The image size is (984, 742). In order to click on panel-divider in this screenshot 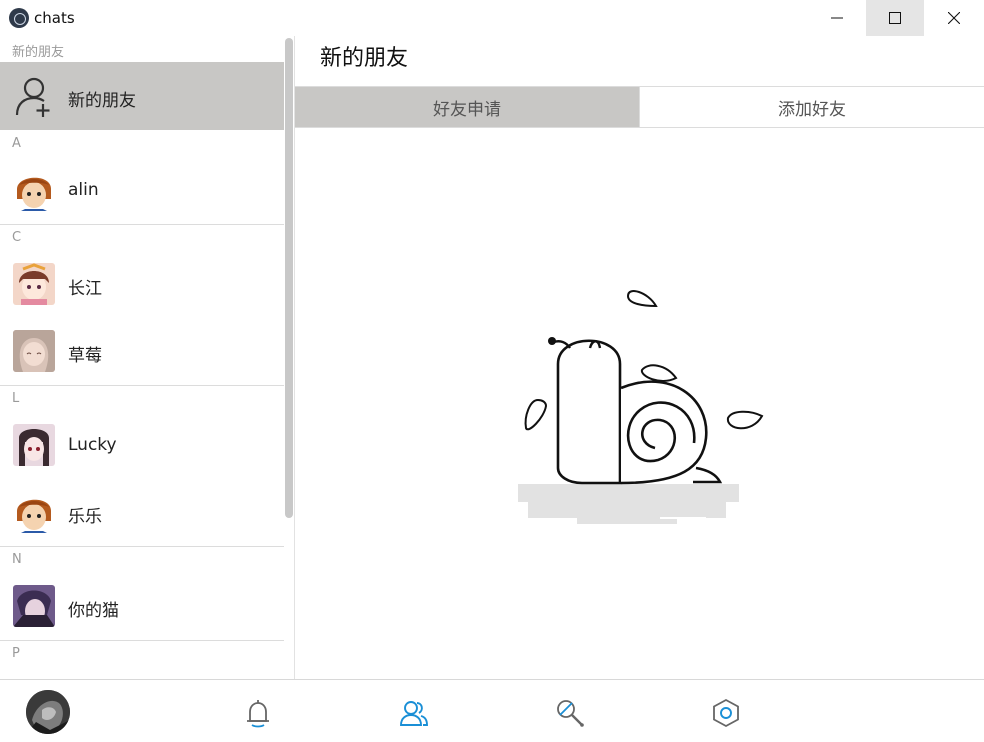, I will do `click(294, 357)`.